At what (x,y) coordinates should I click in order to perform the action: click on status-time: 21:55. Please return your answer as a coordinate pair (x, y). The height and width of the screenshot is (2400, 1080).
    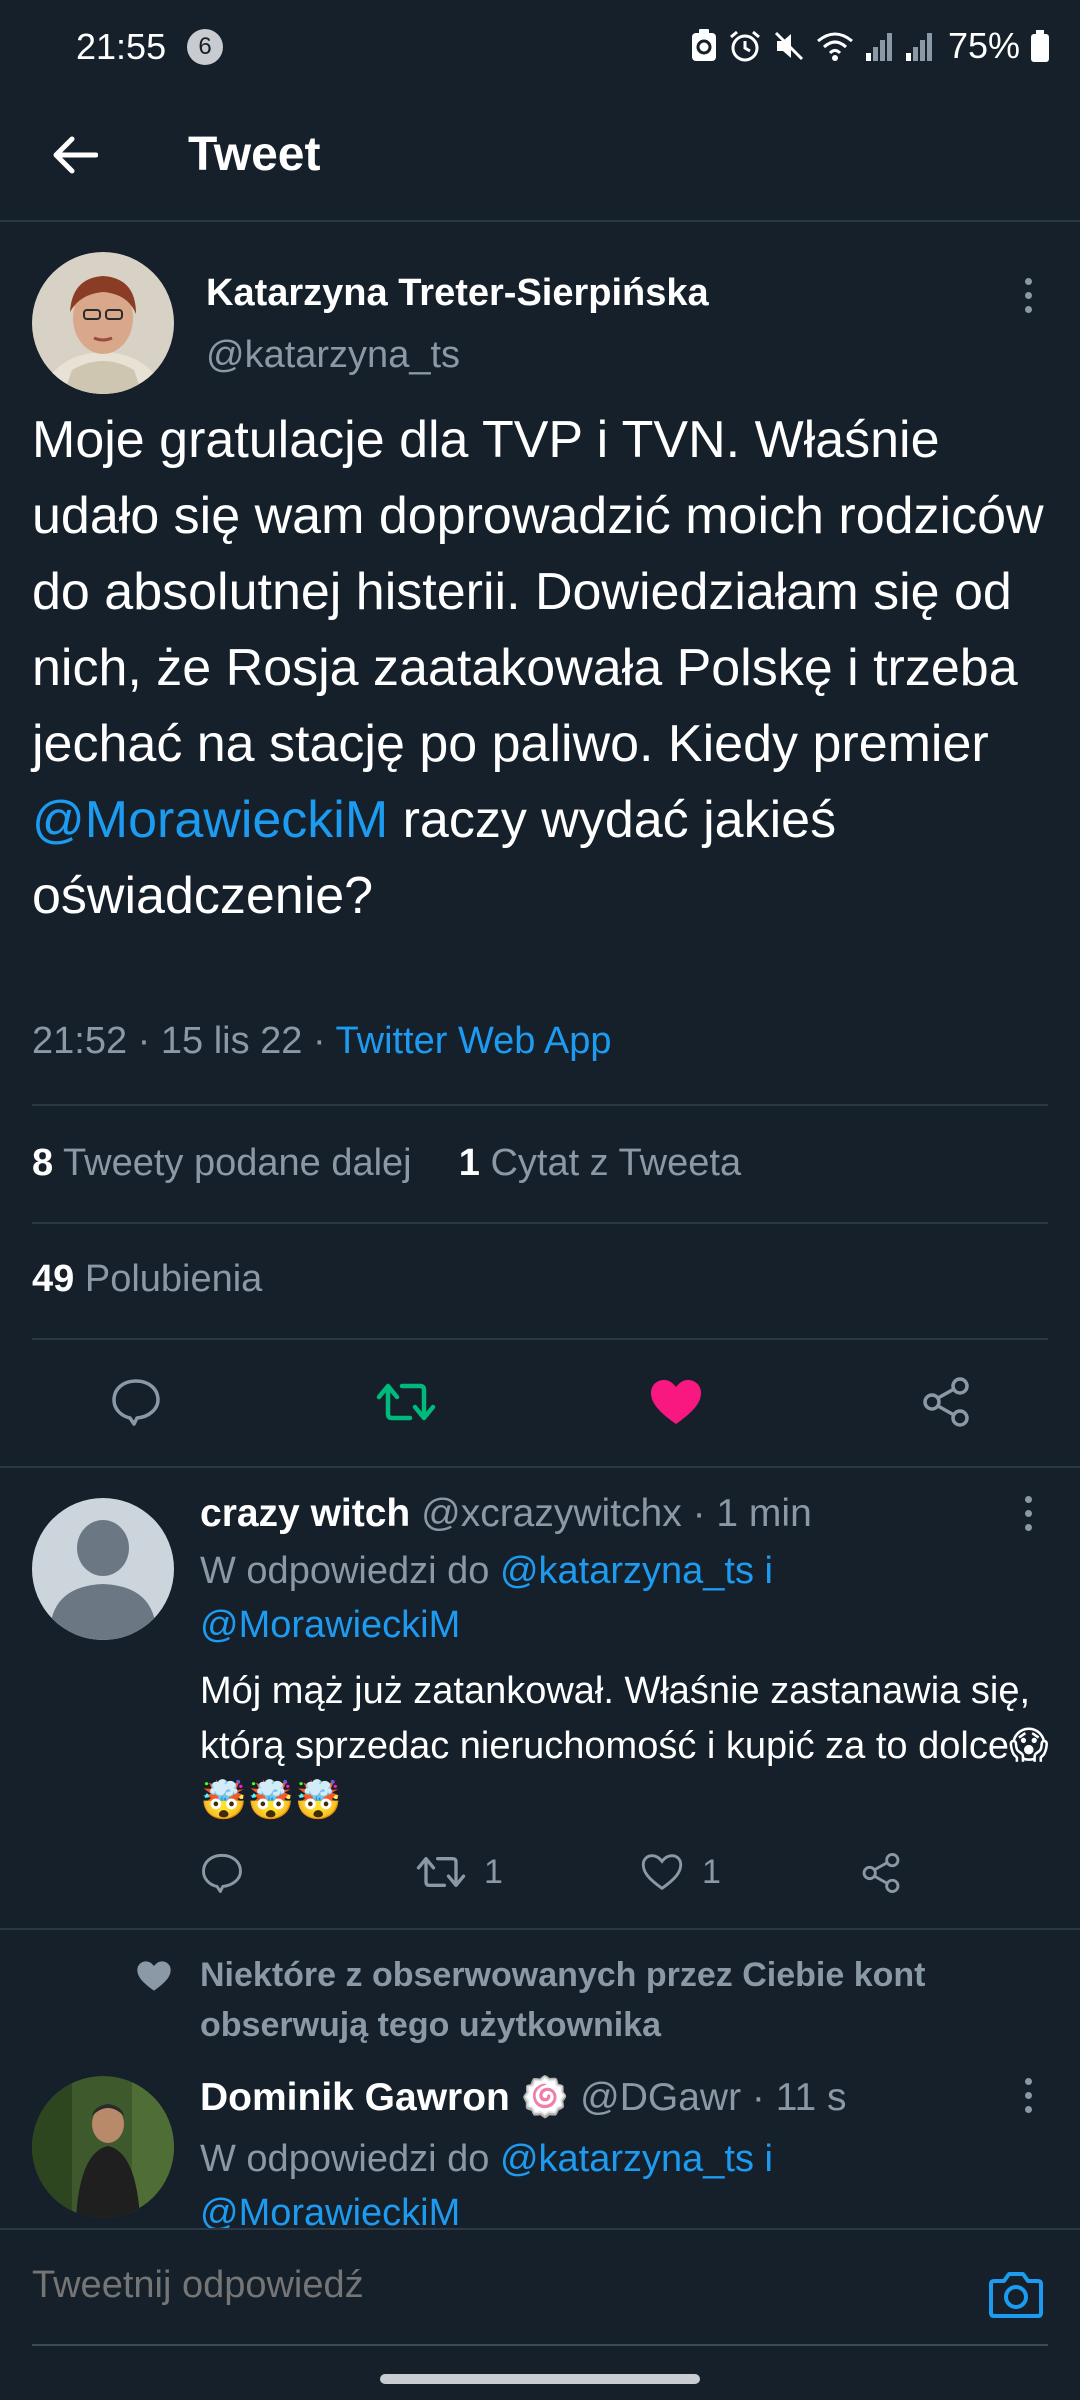
    Looking at the image, I should click on (121, 46).